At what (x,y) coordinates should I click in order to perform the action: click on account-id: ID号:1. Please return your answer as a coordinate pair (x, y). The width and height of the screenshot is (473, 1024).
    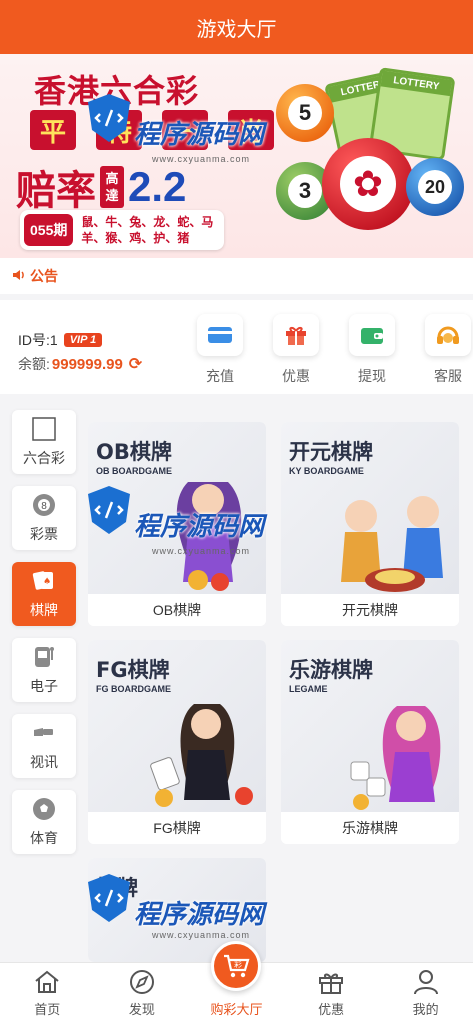
    Looking at the image, I should click on (38, 340).